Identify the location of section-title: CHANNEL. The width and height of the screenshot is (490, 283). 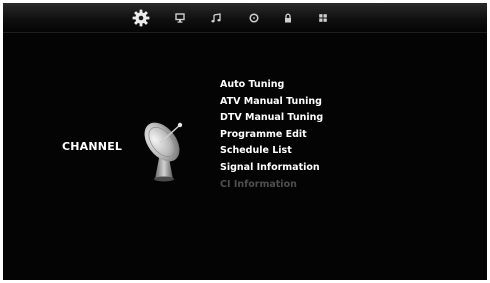
(92, 146).